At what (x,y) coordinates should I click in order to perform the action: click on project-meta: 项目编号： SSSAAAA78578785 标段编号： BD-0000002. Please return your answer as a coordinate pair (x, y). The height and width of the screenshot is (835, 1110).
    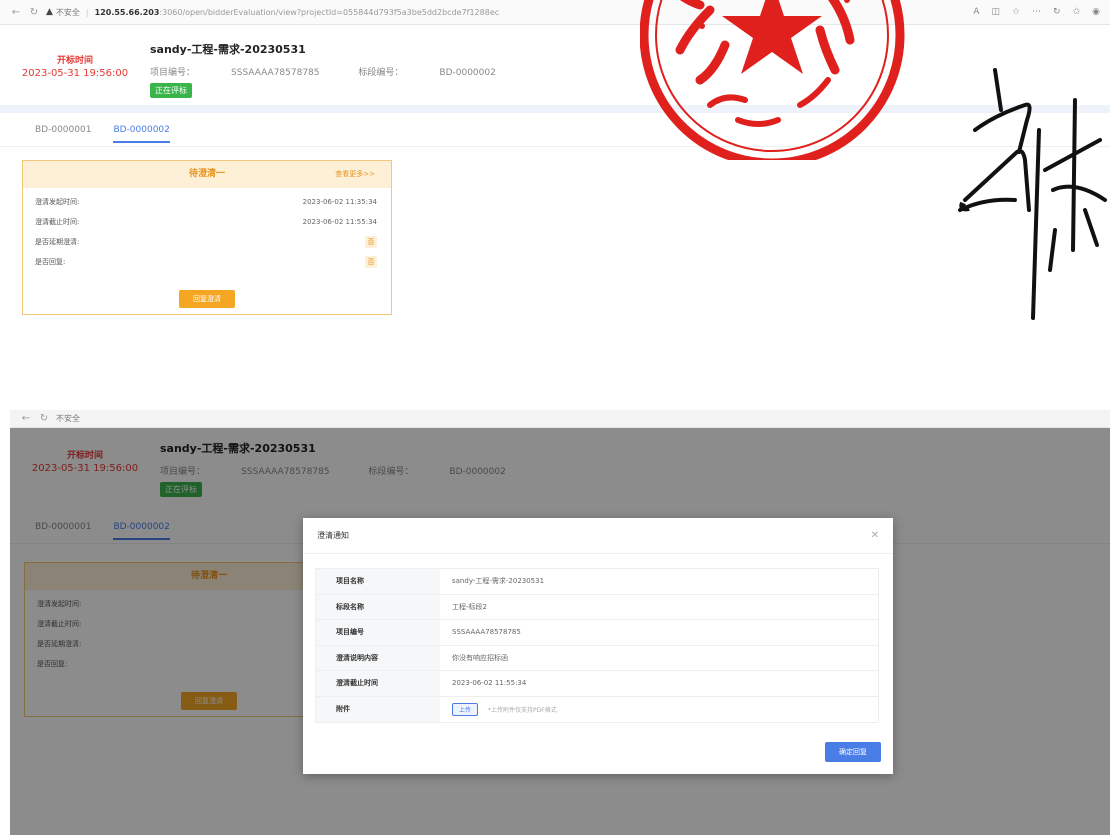
    Looking at the image, I should click on (323, 71).